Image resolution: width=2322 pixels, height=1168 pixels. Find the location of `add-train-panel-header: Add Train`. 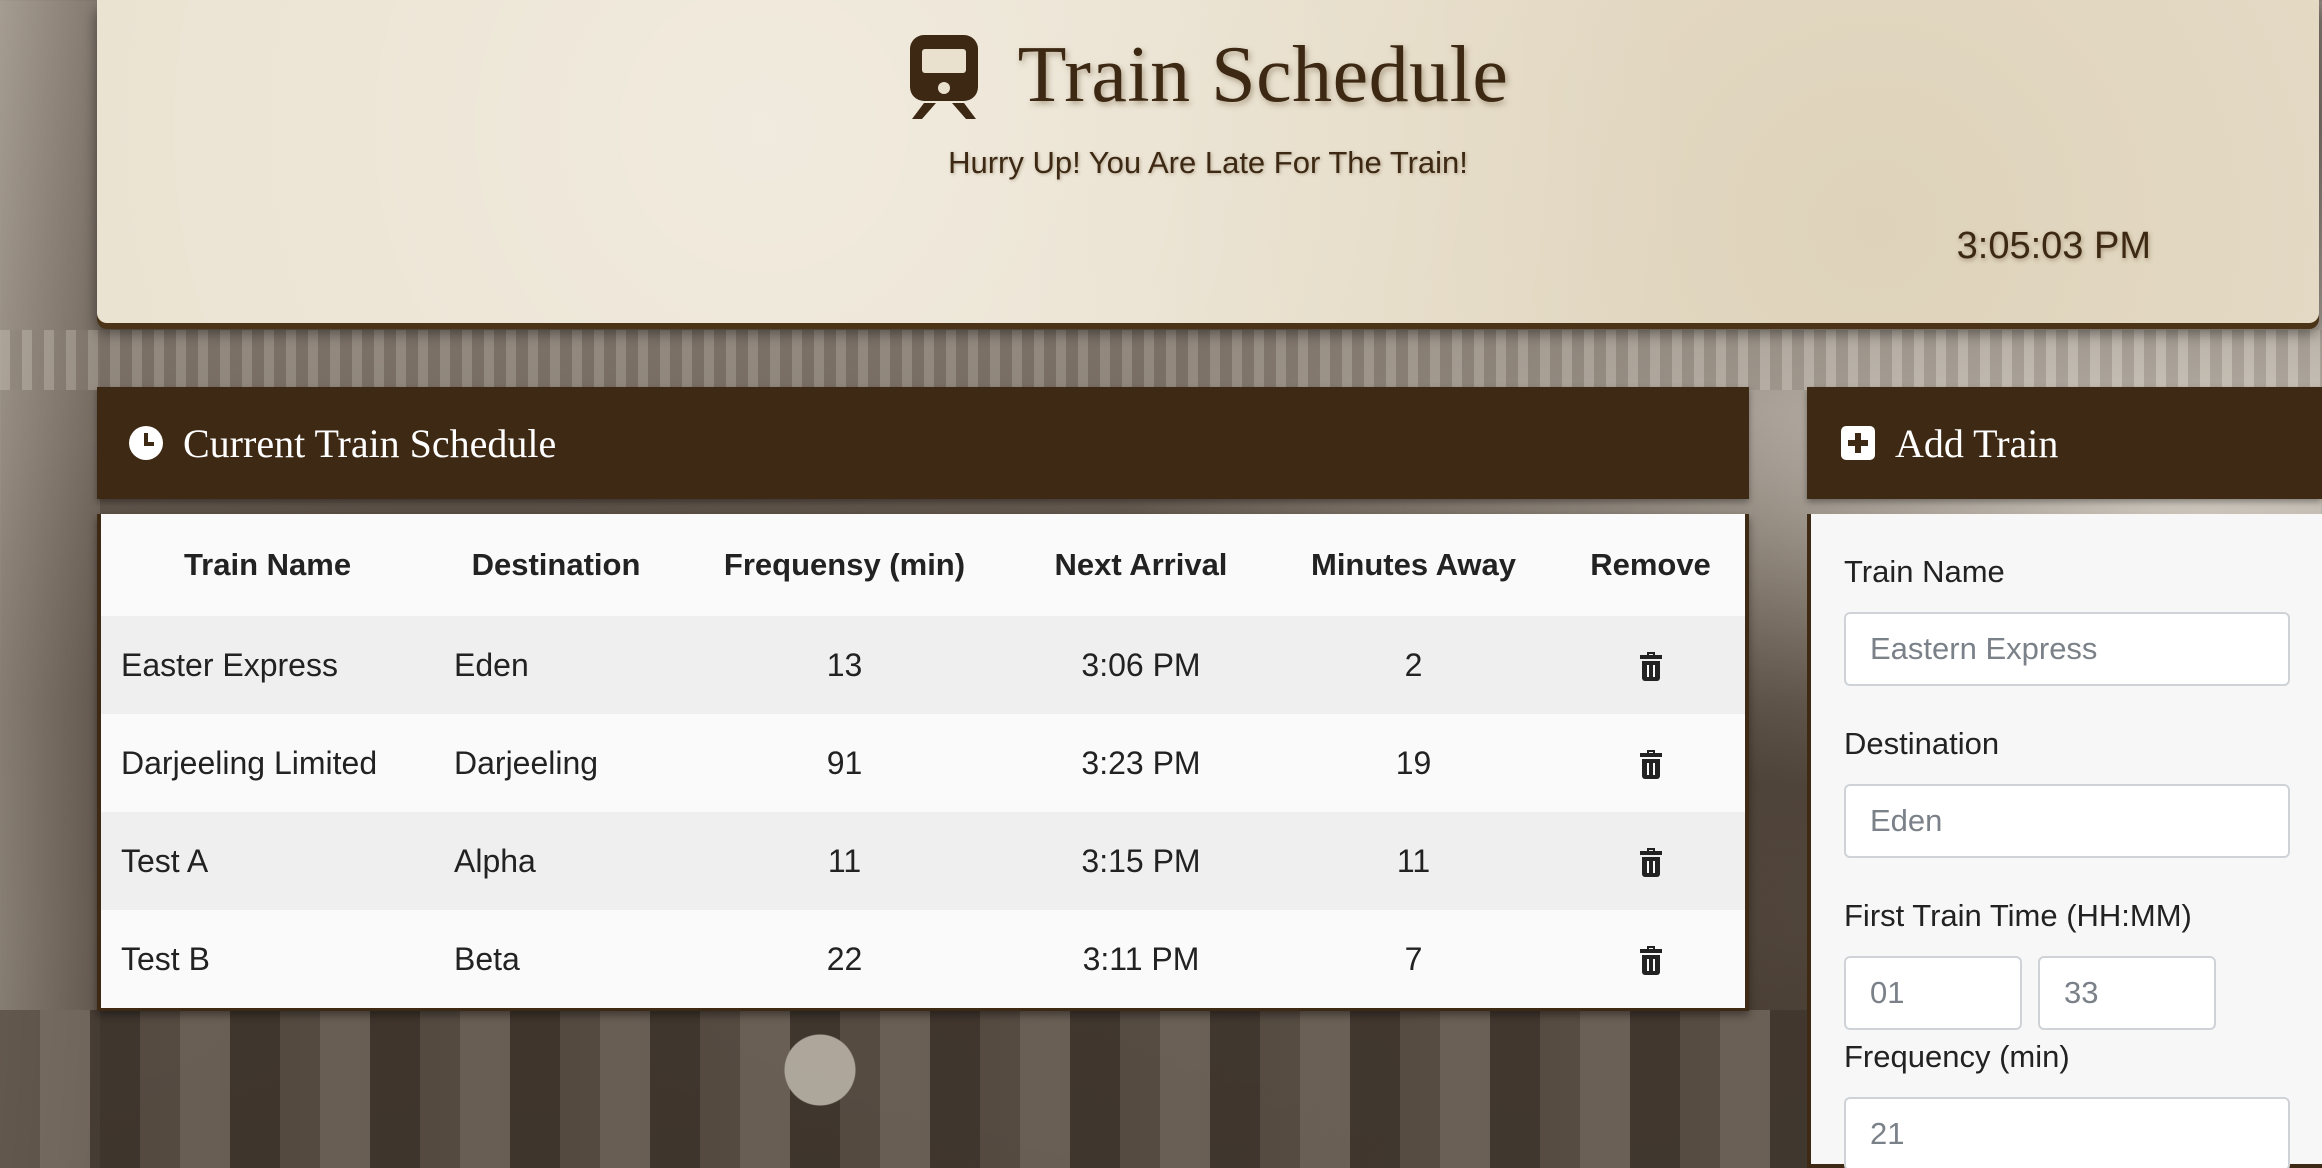

add-train-panel-header: Add Train is located at coordinates (2064, 443).